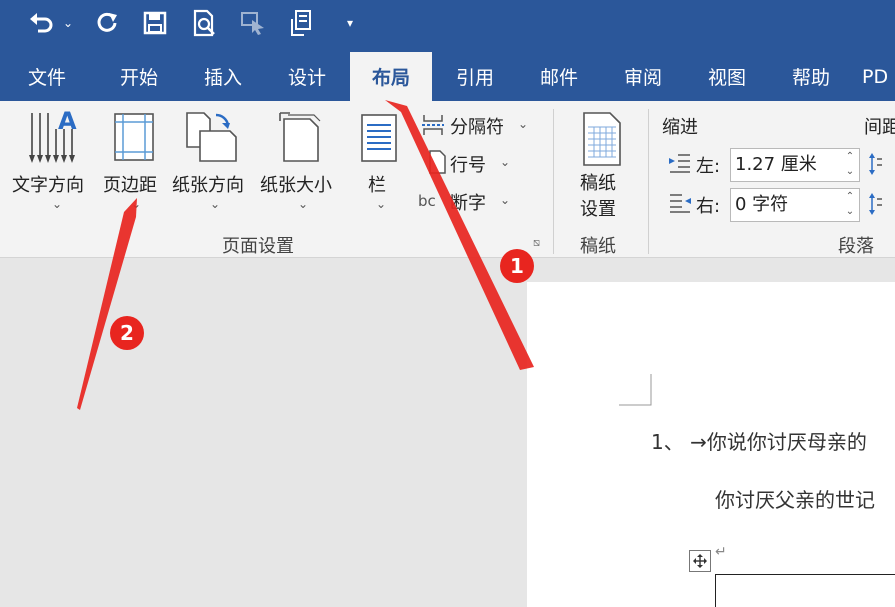 The height and width of the screenshot is (607, 895). What do you see at coordinates (459, 235) in the screenshot?
I see `arrow-to-layout-tab` at bounding box center [459, 235].